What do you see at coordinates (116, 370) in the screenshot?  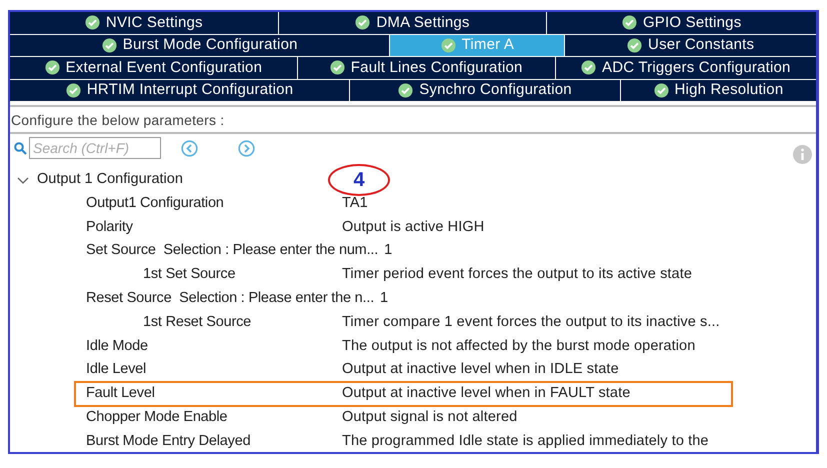 I see `parameter-name: Idle Level` at bounding box center [116, 370].